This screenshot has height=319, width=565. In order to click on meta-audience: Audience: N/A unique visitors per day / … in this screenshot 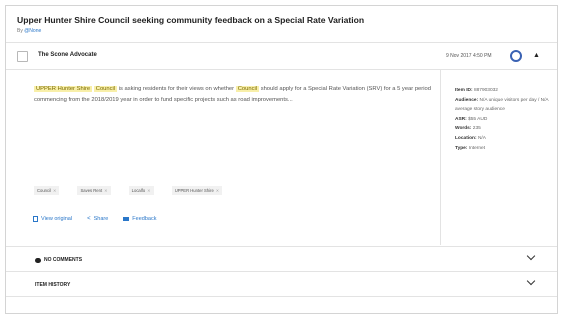, I will do `click(506, 105)`.